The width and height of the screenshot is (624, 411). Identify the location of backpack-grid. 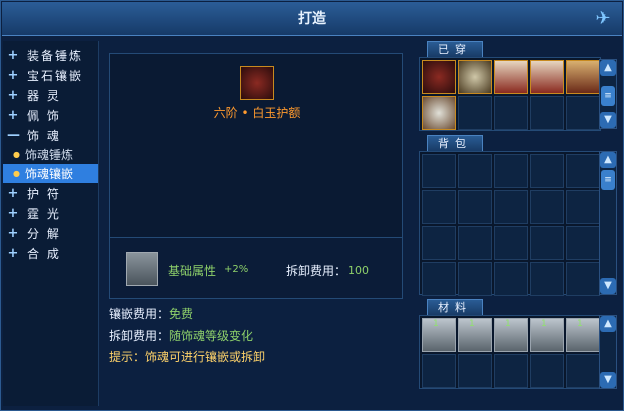
(510, 223).